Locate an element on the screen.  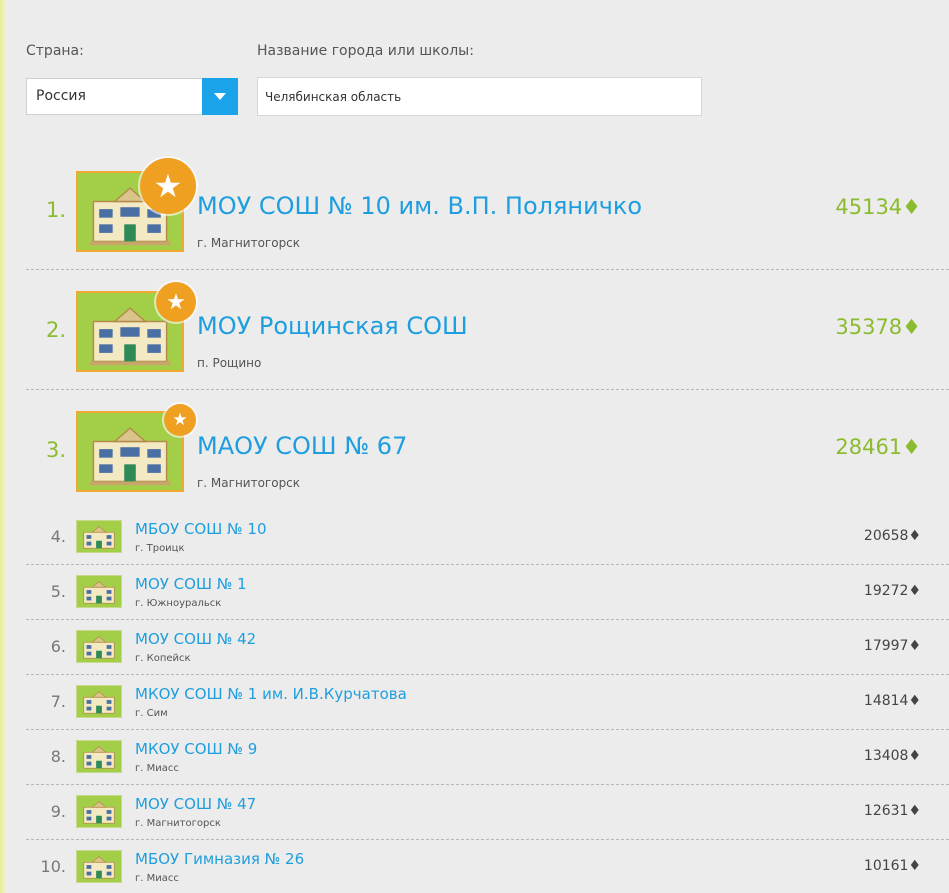
city-search-input is located at coordinates (479, 96).